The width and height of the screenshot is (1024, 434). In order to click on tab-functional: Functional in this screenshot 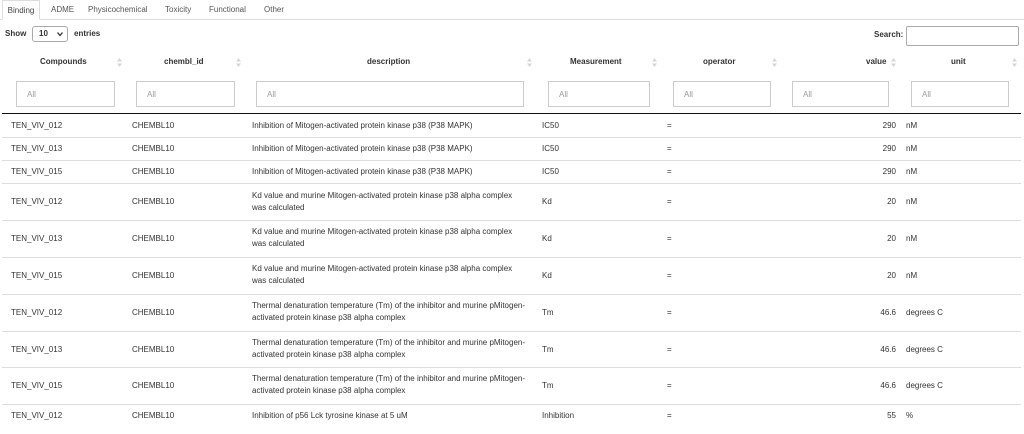, I will do `click(227, 10)`.